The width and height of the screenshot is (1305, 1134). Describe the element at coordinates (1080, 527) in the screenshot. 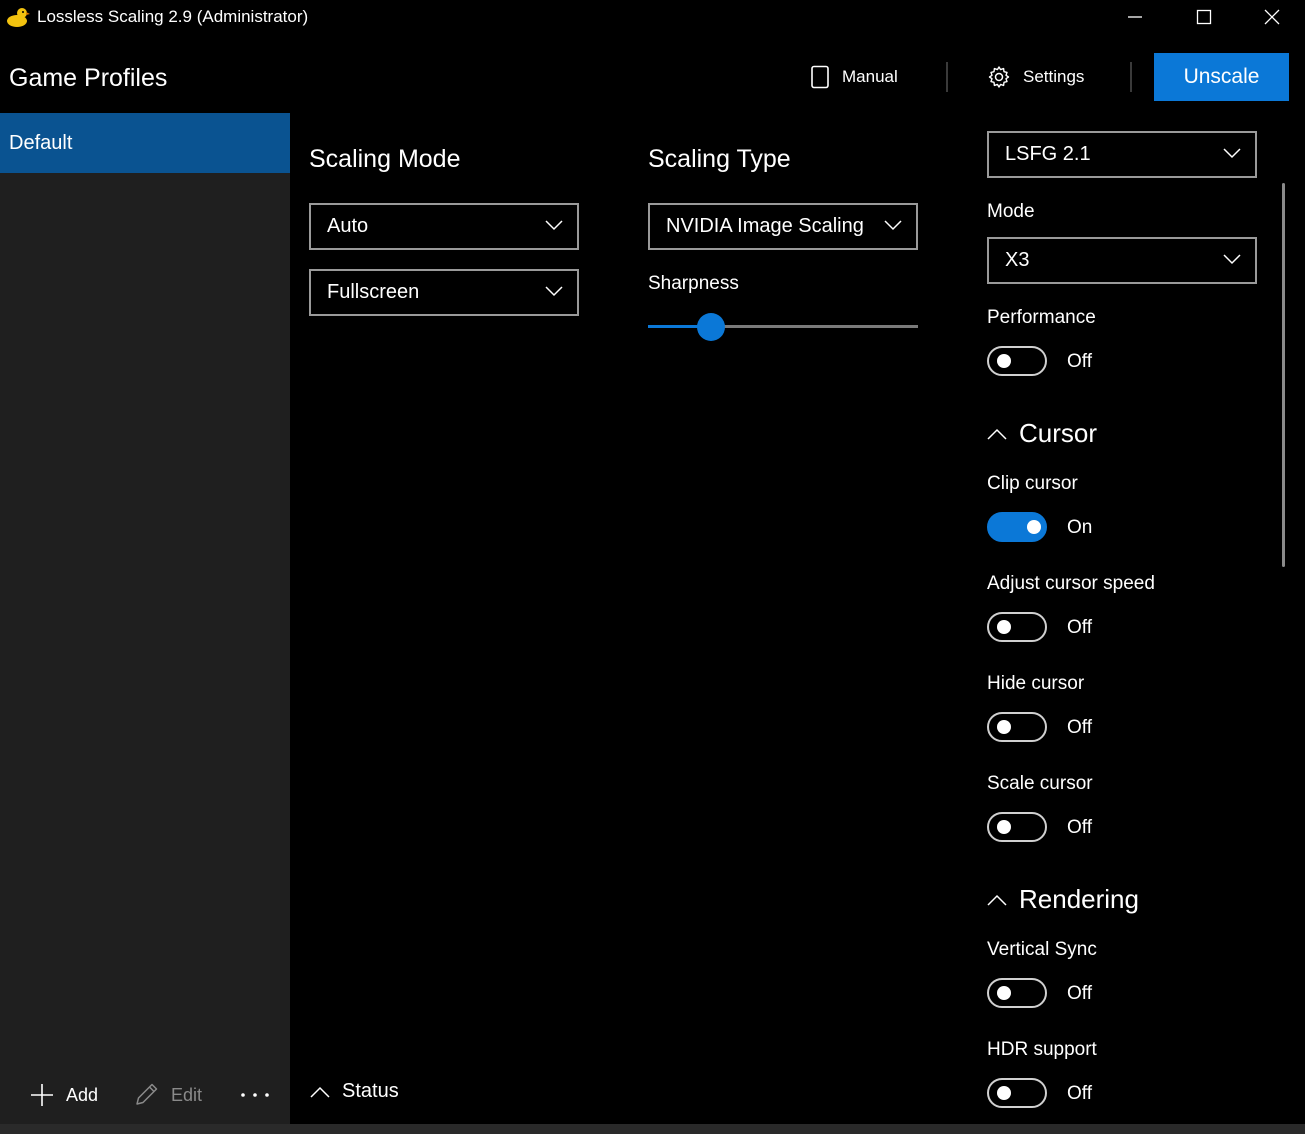

I see `clip-cursor-state: On` at that location.